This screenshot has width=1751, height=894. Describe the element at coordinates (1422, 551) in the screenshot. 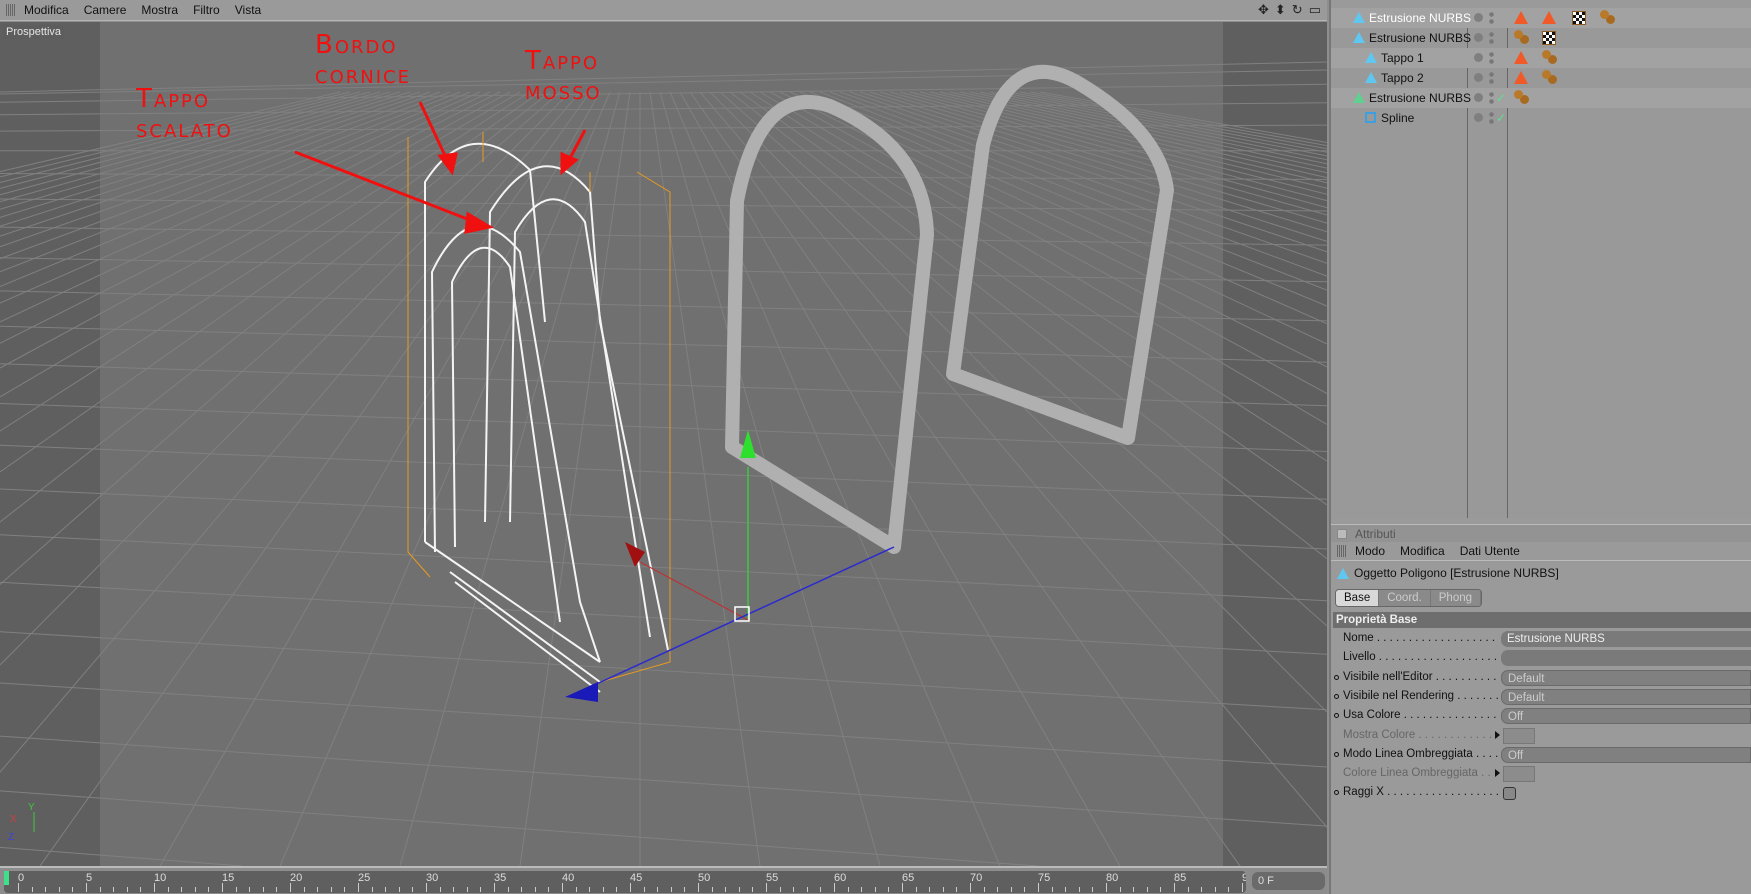

I see `menu-modifica-attr: Modifica` at that location.